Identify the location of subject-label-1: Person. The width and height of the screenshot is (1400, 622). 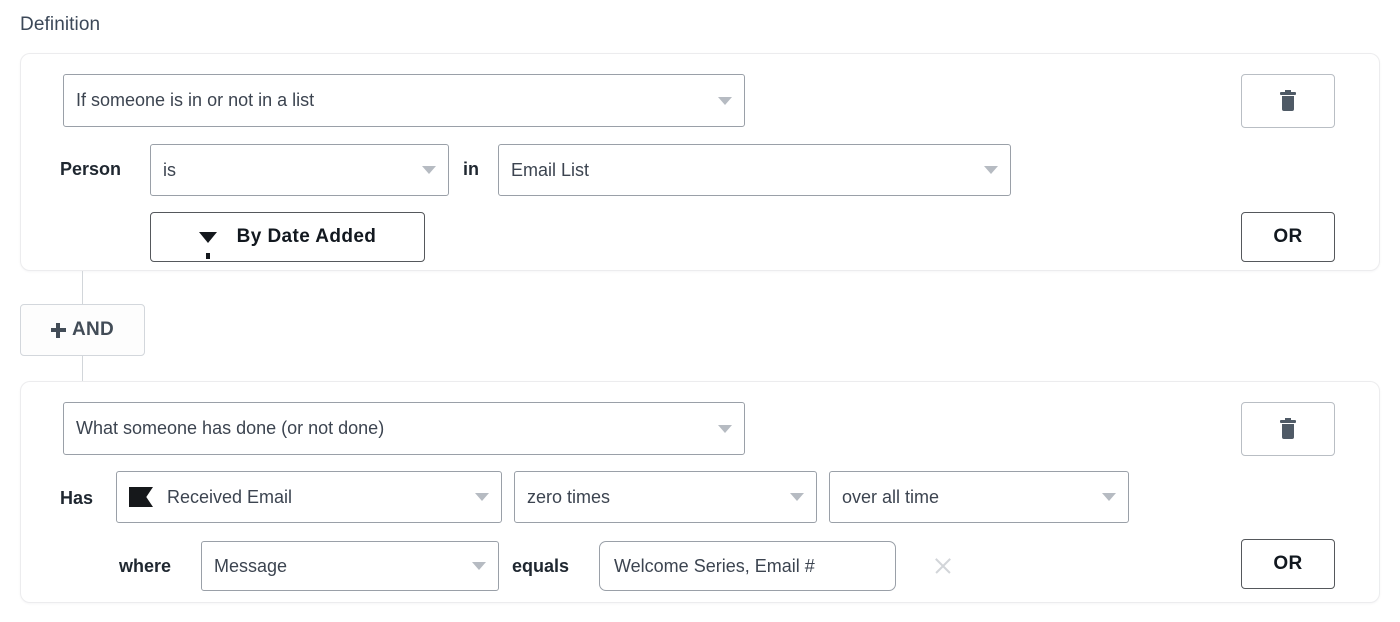
(91, 169).